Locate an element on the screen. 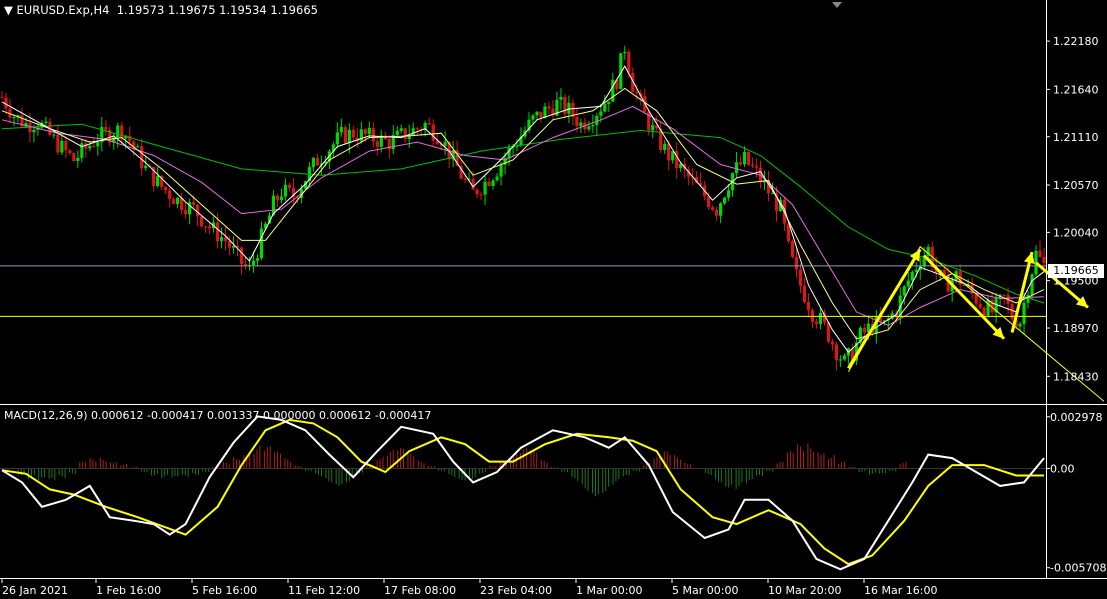 The image size is (1107, 599). macd-name: MACD(12,26,9) is located at coordinates (46, 415).